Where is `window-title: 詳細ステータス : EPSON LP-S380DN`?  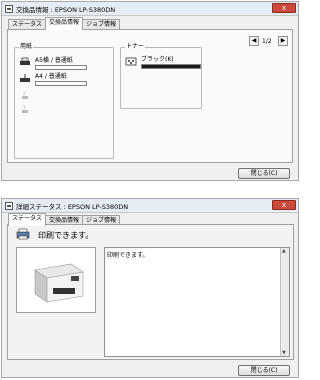 window-title: 詳細ステータス : EPSON LP-S380DN is located at coordinates (72, 206).